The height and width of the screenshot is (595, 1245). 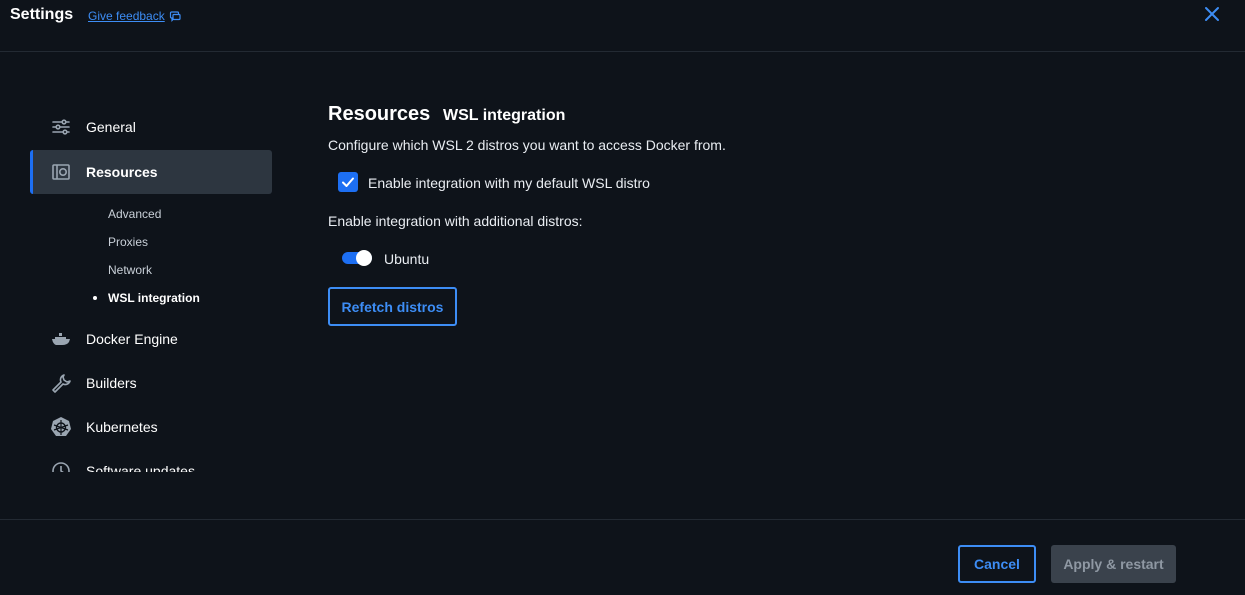 I want to click on sidebar-item-resources: Resources, so click(x=151, y=172).